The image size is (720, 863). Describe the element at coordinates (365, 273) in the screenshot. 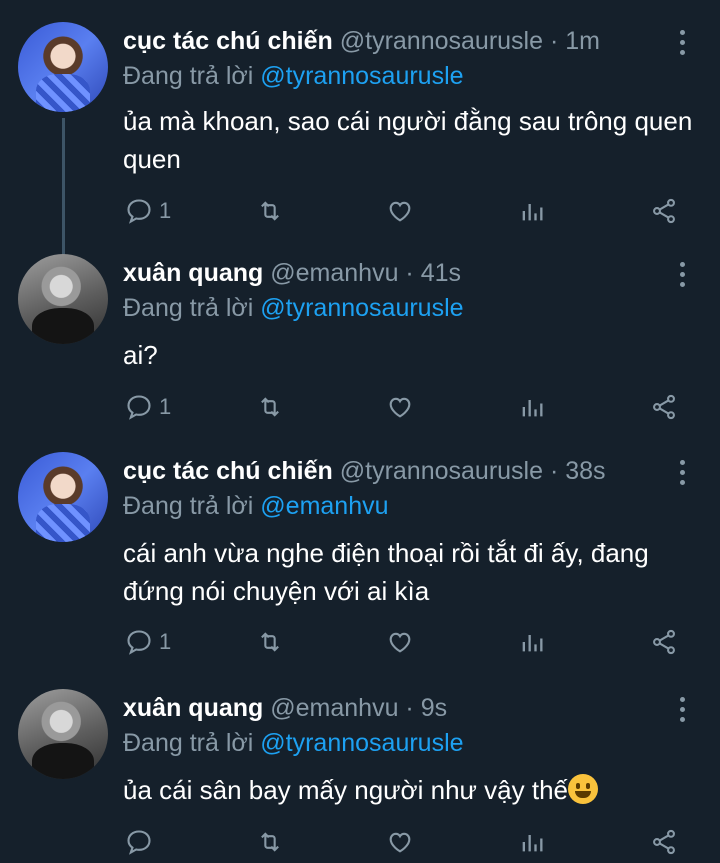

I see `handle-time: @emanhvu · 41s` at that location.